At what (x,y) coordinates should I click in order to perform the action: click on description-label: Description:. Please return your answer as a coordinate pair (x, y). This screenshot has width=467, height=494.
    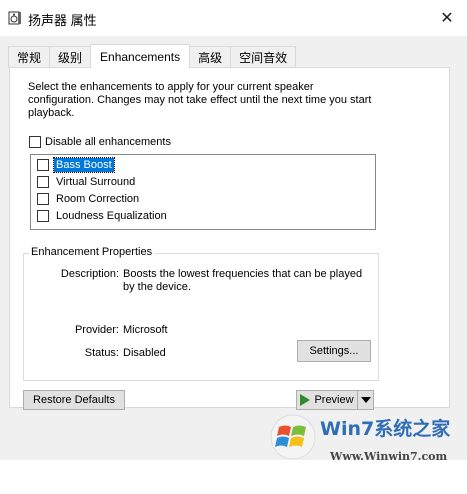
    Looking at the image, I should click on (89, 274).